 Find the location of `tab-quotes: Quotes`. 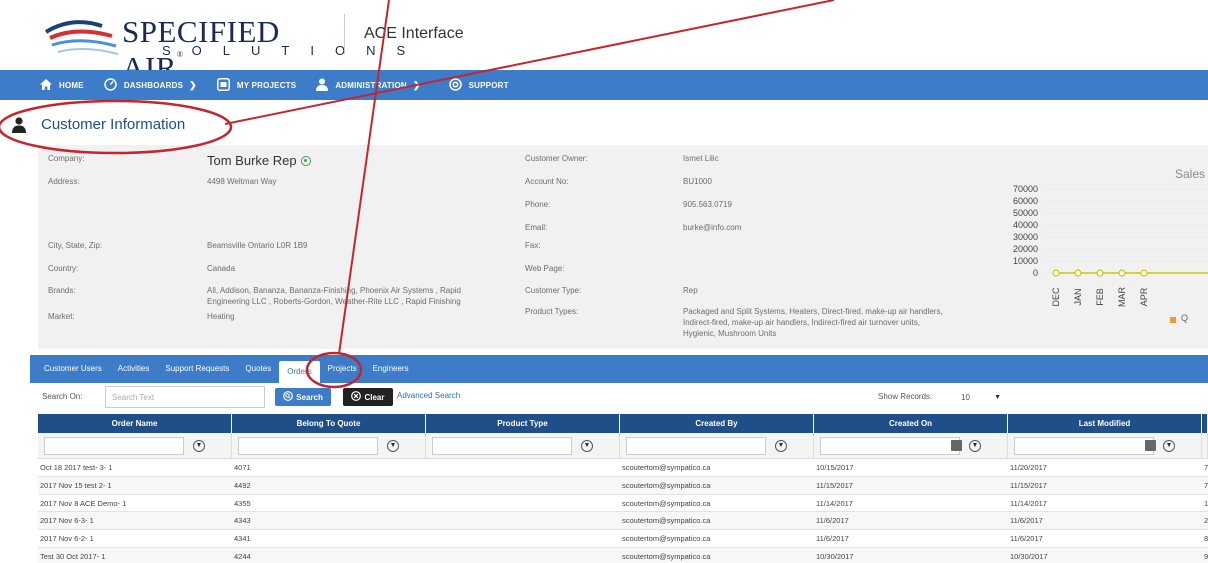

tab-quotes: Quotes is located at coordinates (258, 369).